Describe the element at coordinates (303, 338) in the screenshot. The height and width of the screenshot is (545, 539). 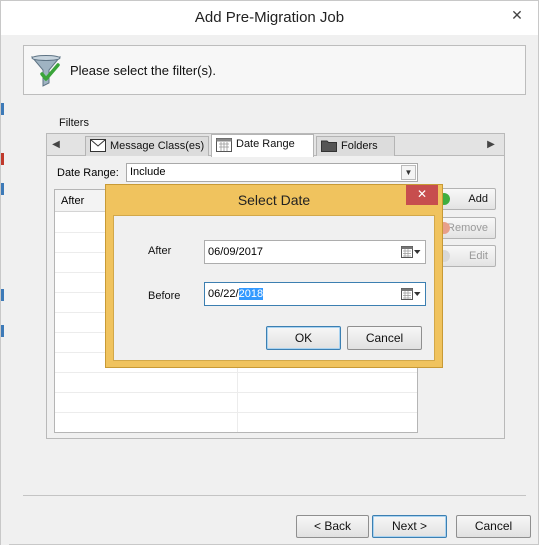
I see `dialog-ok-button: OK` at that location.